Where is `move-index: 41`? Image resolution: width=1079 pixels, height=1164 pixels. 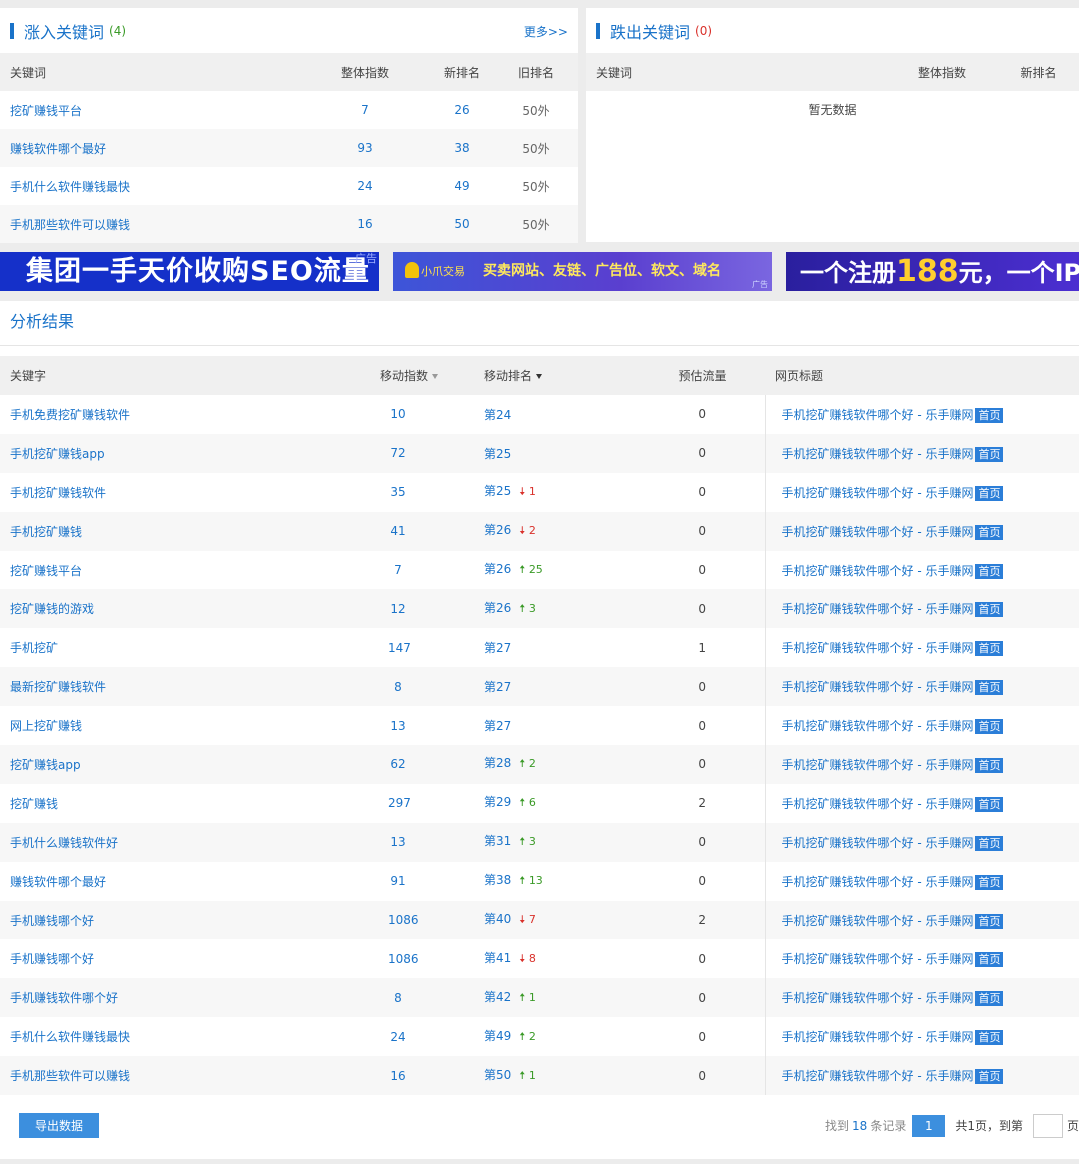 move-index: 41 is located at coordinates (415, 531).